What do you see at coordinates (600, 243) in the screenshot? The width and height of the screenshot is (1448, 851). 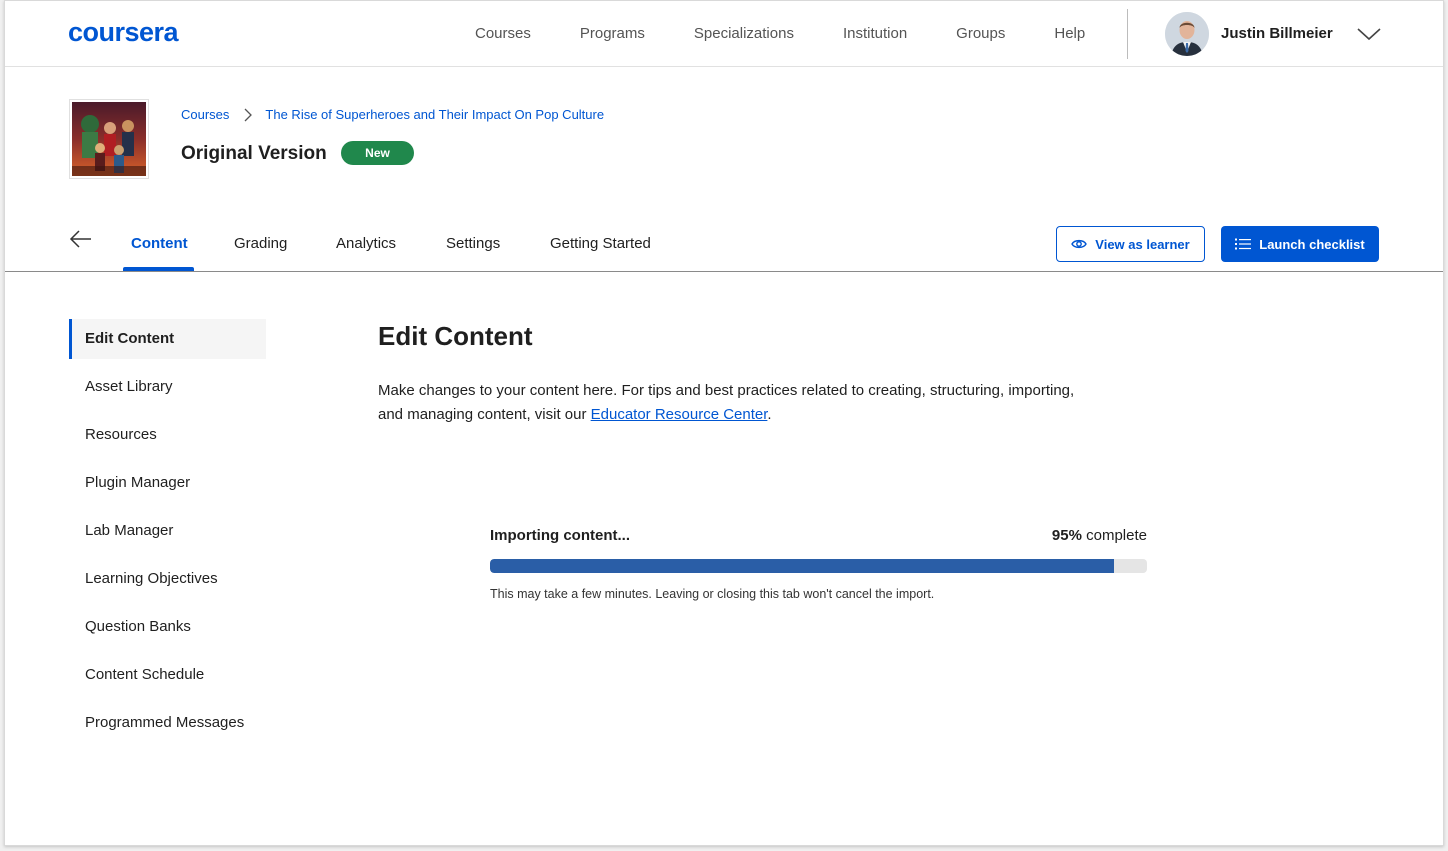 I see `tab-getting-started: Getting Started` at bounding box center [600, 243].